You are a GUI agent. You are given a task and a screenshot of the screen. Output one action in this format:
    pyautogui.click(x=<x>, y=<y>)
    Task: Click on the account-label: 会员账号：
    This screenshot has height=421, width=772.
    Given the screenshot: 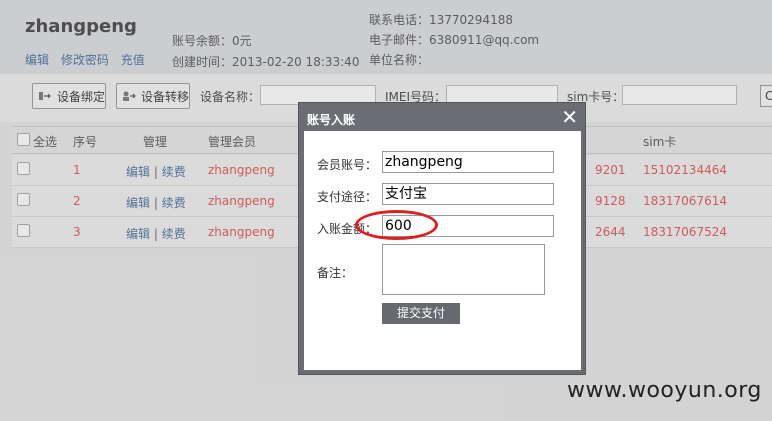 What is the action you would take?
    pyautogui.click(x=347, y=165)
    